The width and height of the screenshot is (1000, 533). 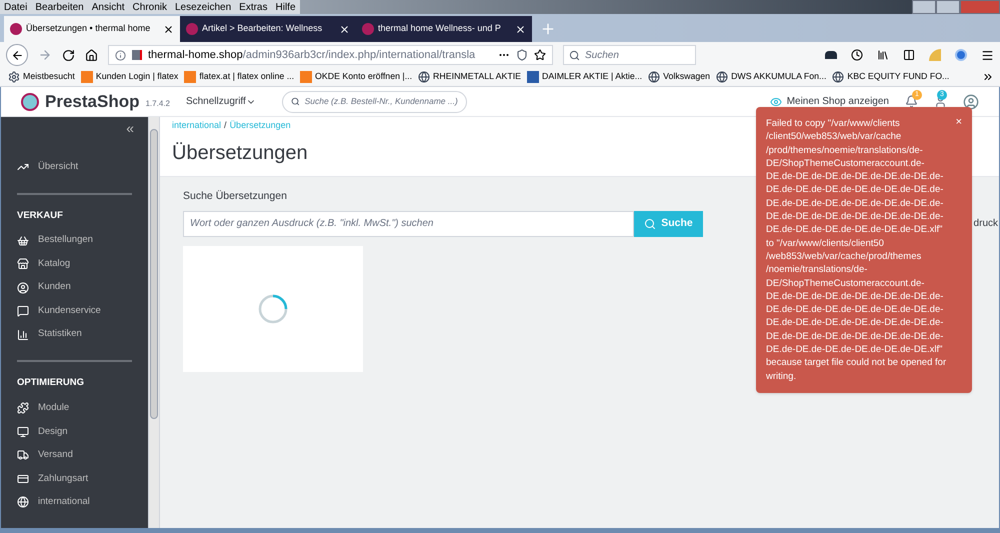 I want to click on quick-access-menu: Schnellzugriff, so click(x=221, y=101).